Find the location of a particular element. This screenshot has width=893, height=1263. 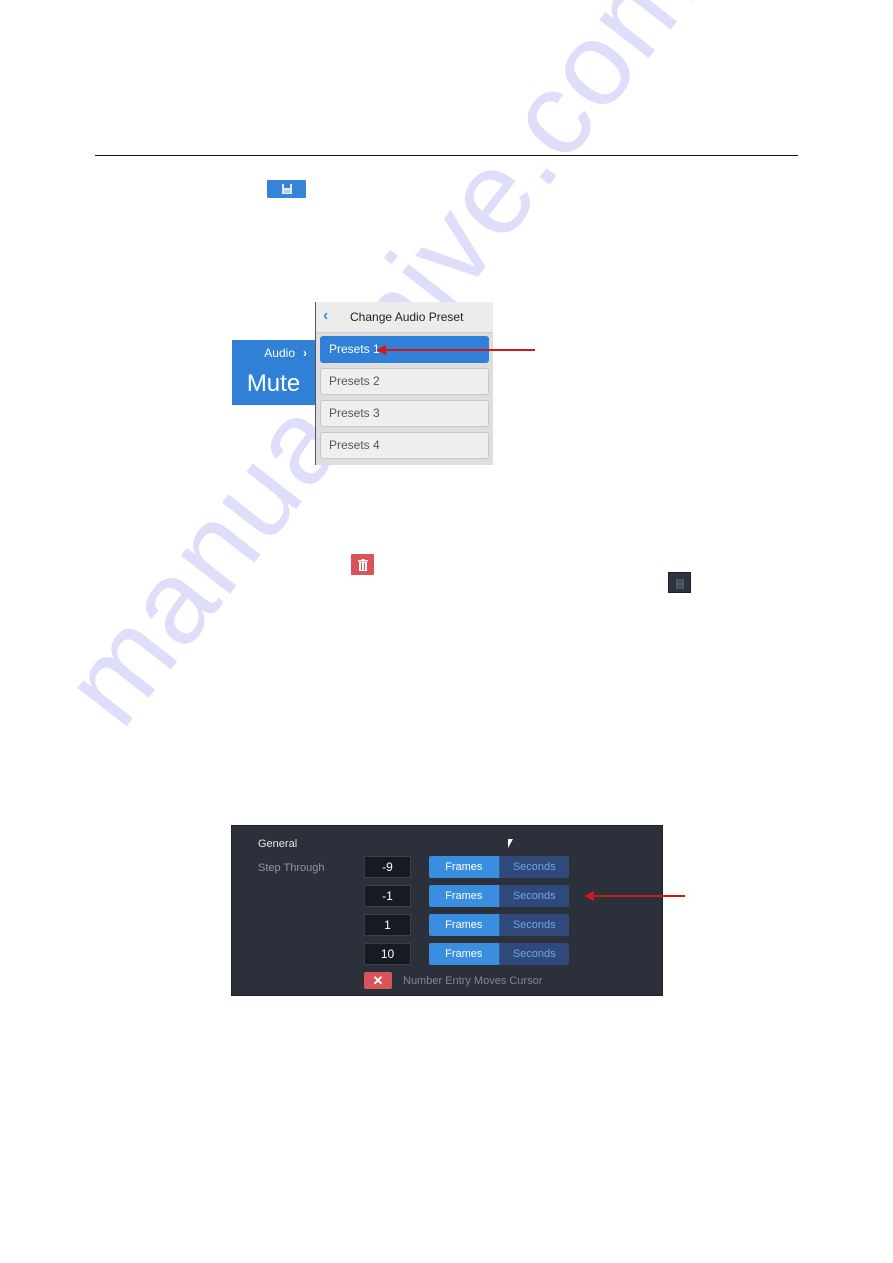

step-through-label: Step Through is located at coordinates (291, 868).